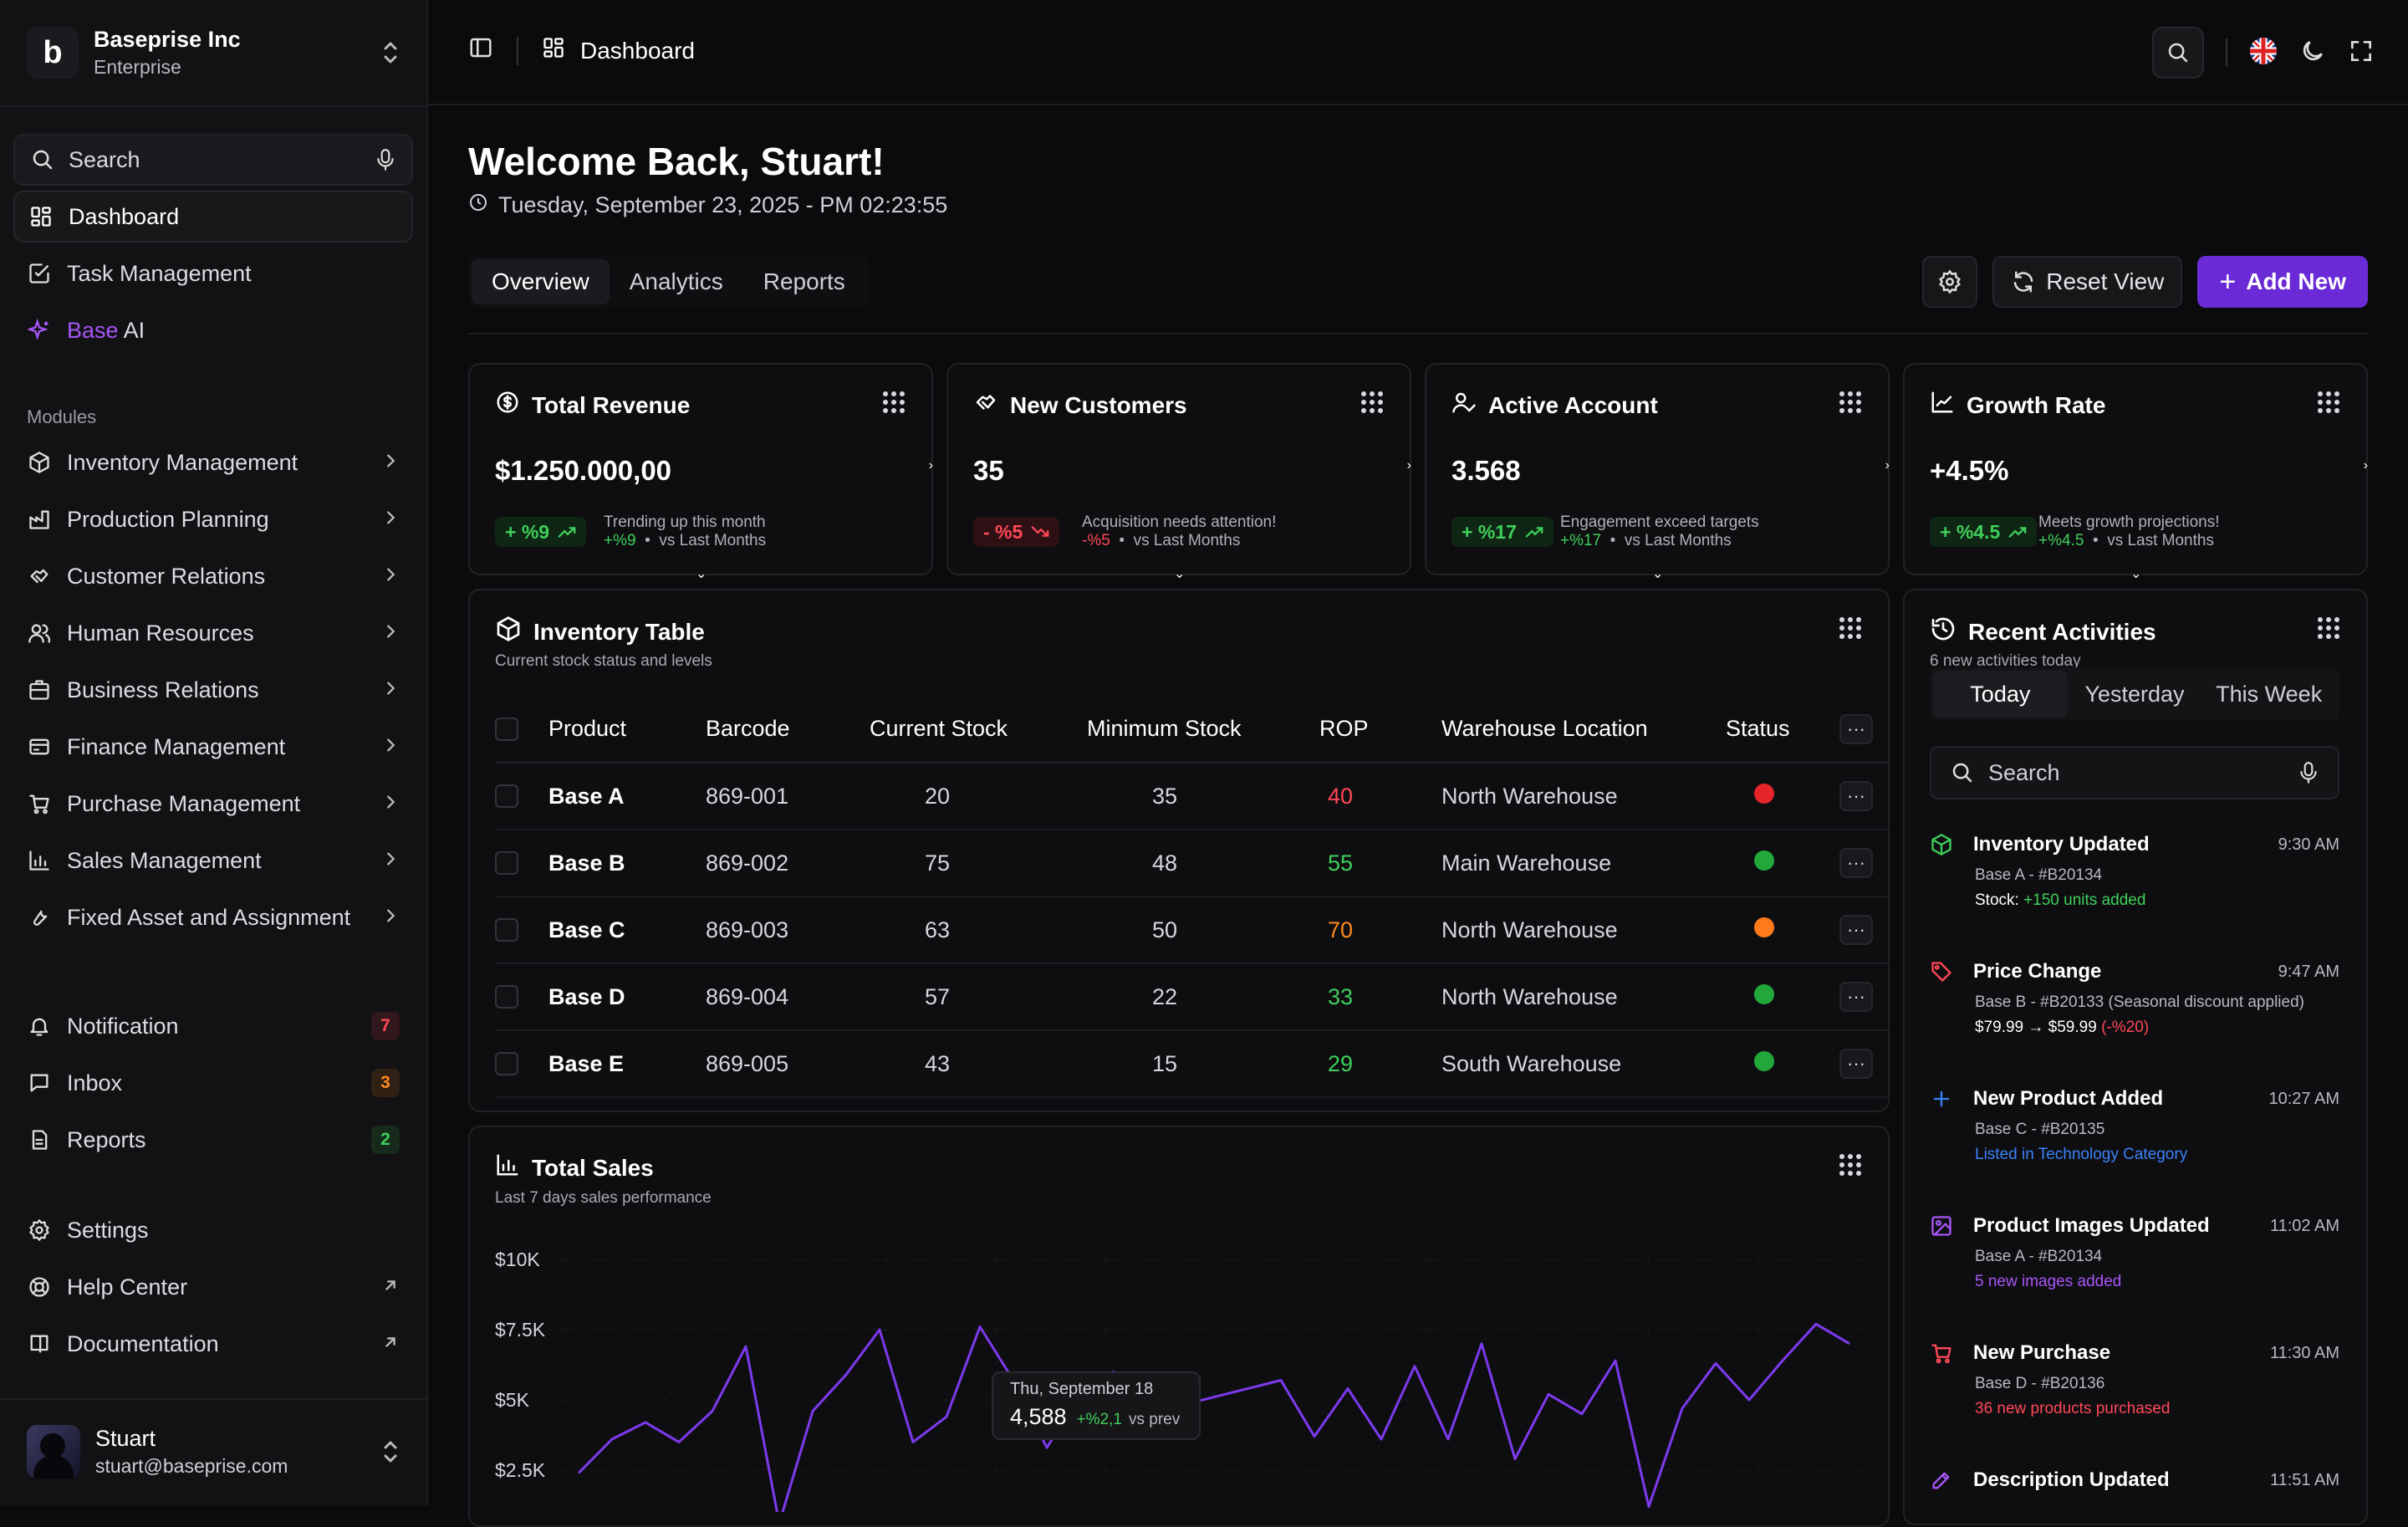  What do you see at coordinates (215, 52) in the screenshot?
I see `org-switcher: b Baseprise Inc Enterprise` at bounding box center [215, 52].